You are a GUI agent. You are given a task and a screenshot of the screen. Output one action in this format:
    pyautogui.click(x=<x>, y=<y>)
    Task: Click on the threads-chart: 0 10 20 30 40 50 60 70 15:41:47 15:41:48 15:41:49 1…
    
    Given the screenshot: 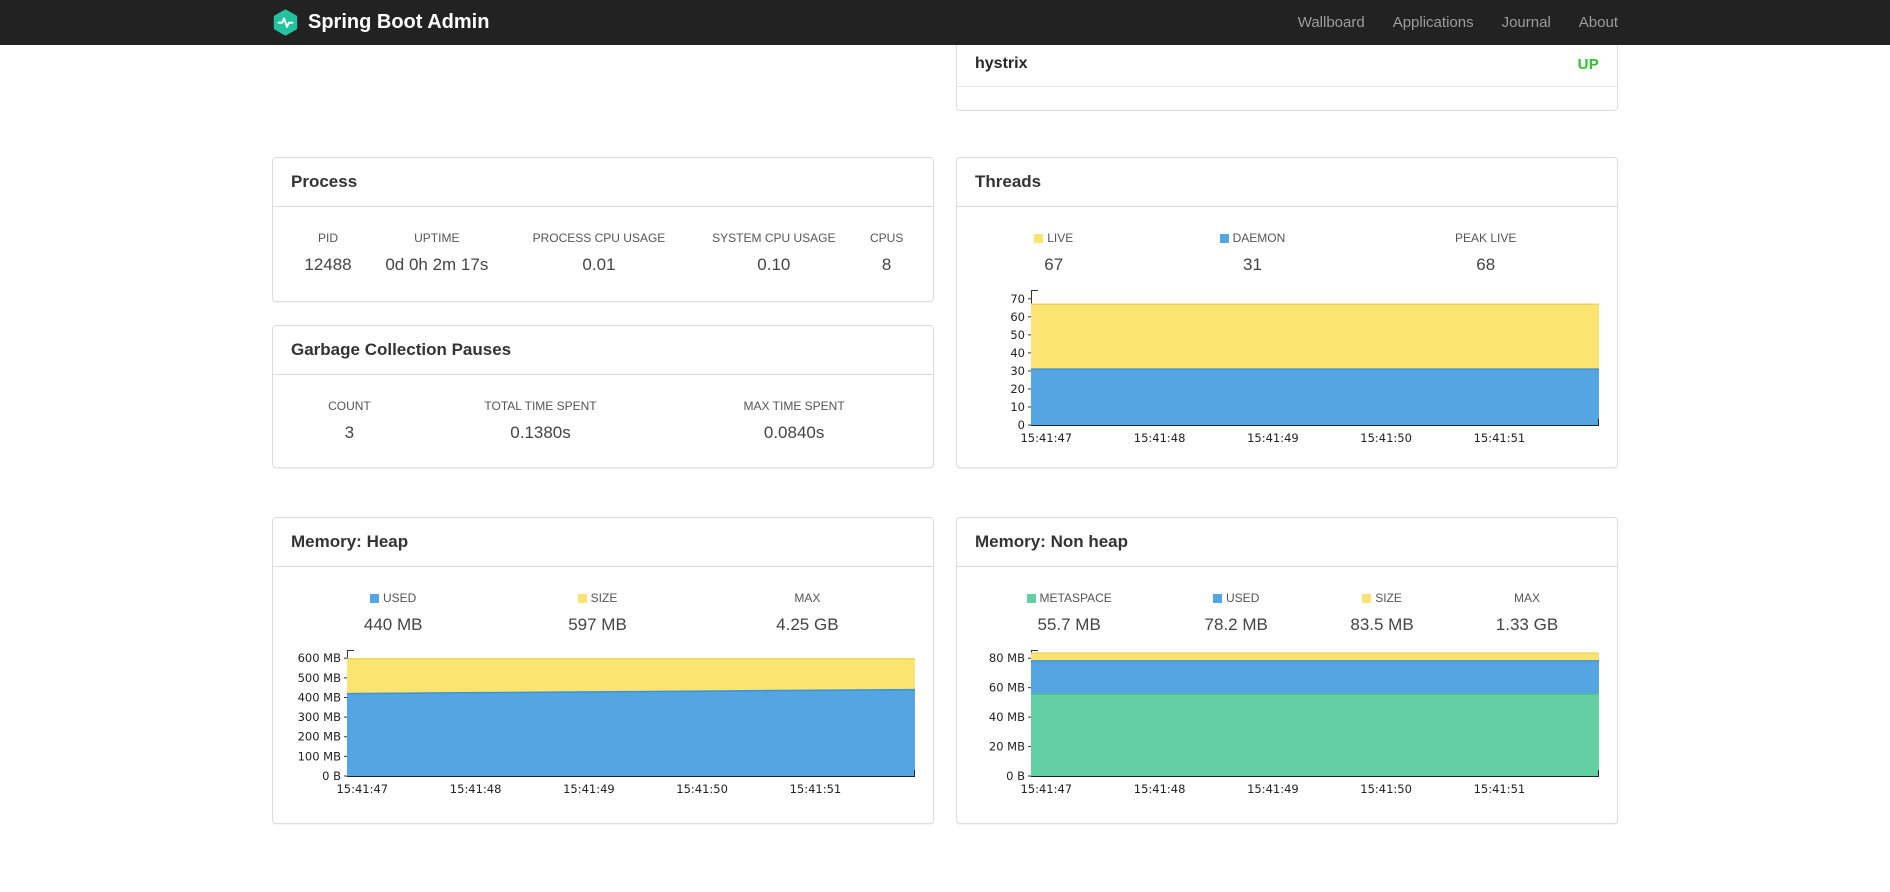 What is the action you would take?
    pyautogui.click(x=1287, y=367)
    